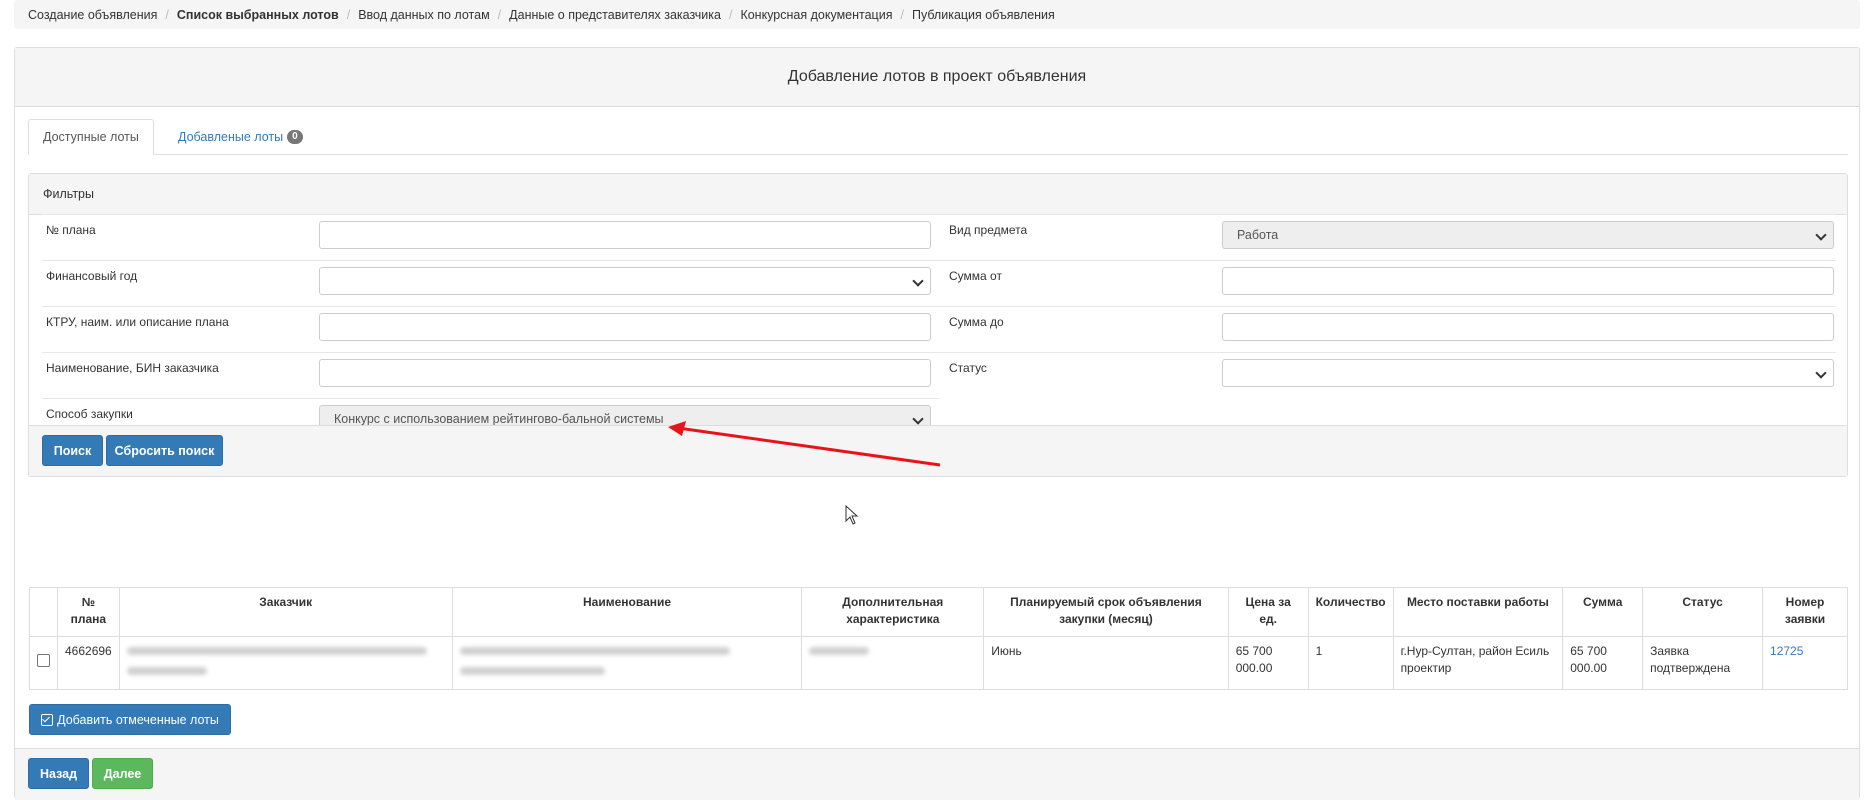  Describe the element at coordinates (257, 14) in the screenshot. I see `breadcrumb-item-selected-lots: Список выбранных лотов` at that location.